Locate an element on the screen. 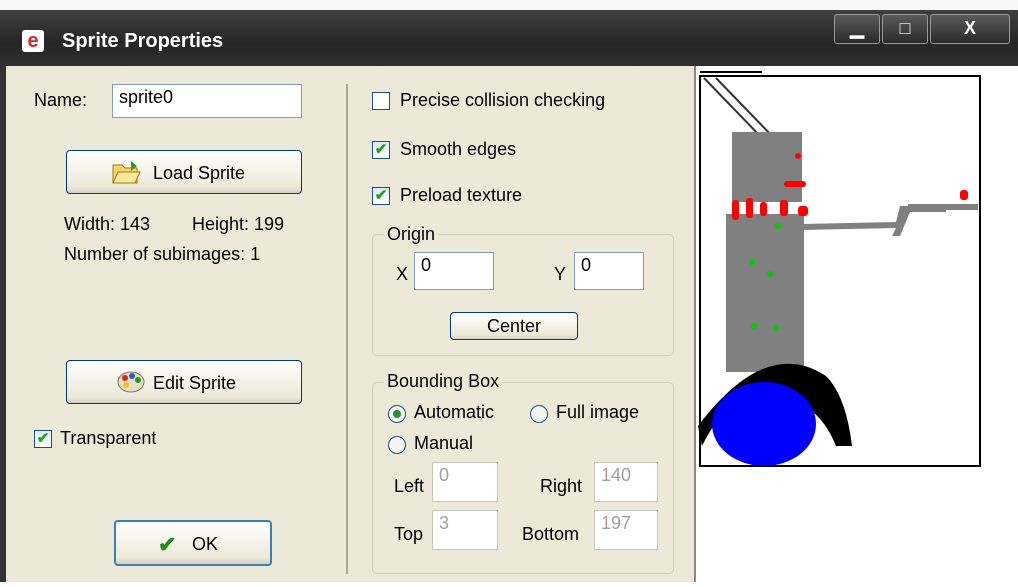 The height and width of the screenshot is (587, 1018). origin-y-input: 0 is located at coordinates (609, 271).